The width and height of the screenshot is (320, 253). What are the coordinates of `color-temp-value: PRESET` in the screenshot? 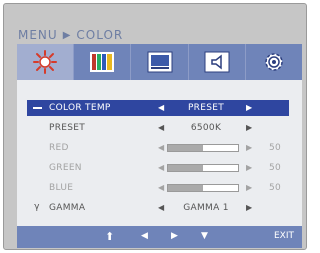 It's located at (206, 108).